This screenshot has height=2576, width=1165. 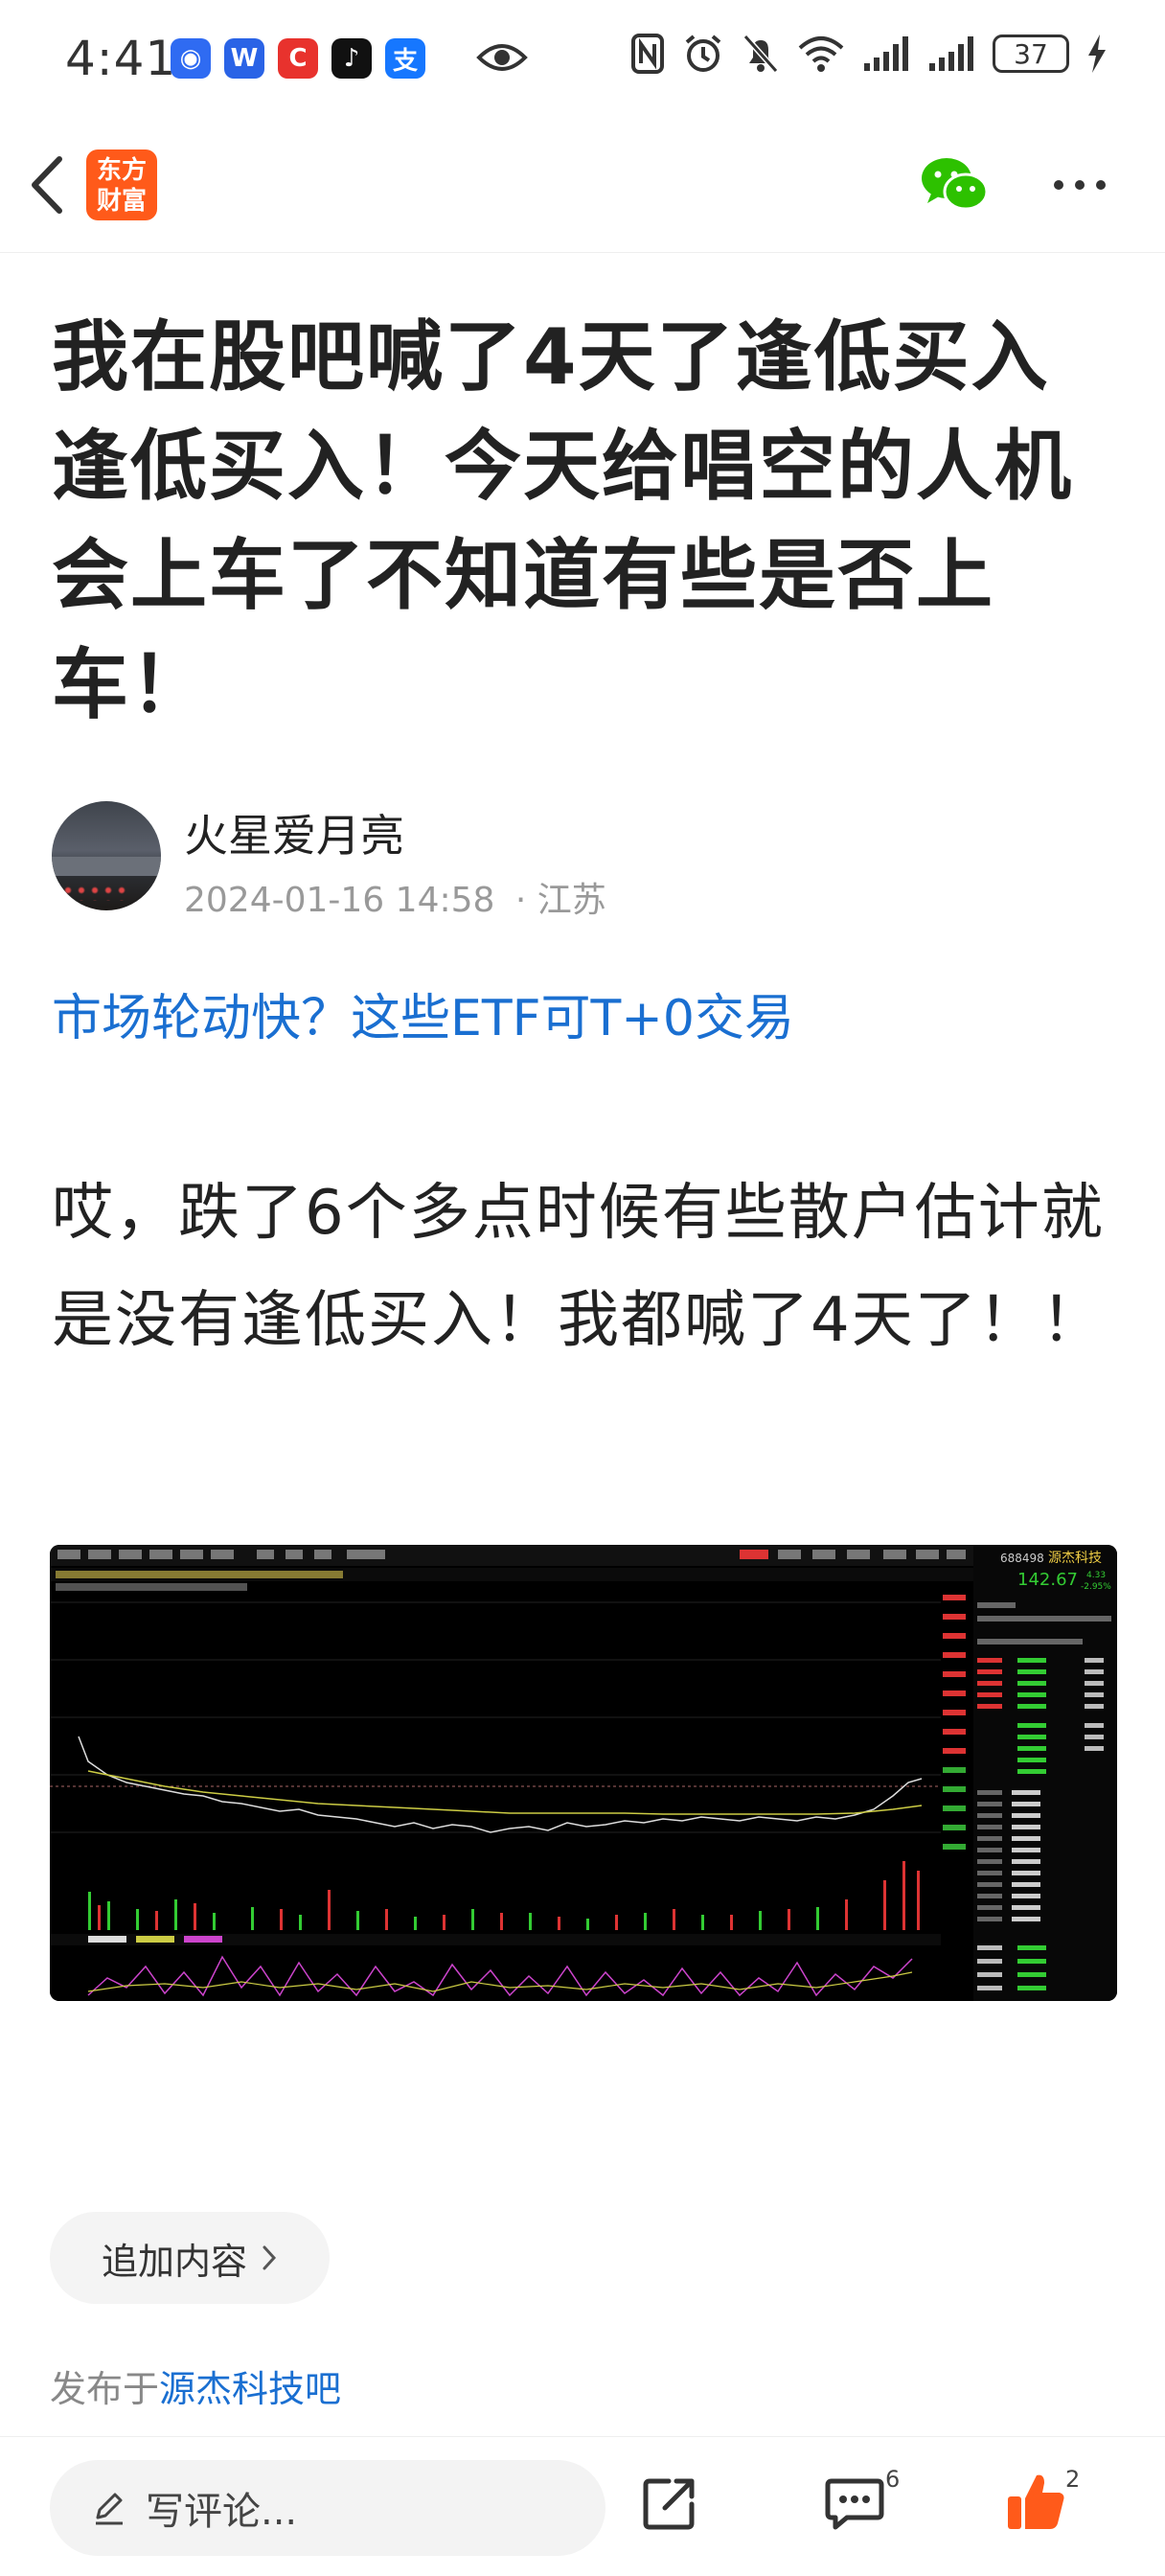 What do you see at coordinates (1096, 1587) in the screenshot?
I see `chart-stock-change-pct: -2.95%` at bounding box center [1096, 1587].